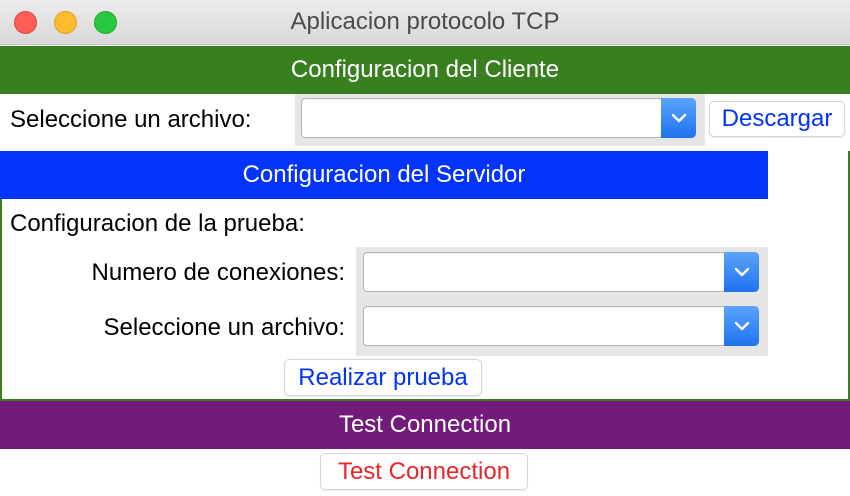  Describe the element at coordinates (425, 70) in the screenshot. I see `client-section-header: Configuracion del Cliente` at that location.